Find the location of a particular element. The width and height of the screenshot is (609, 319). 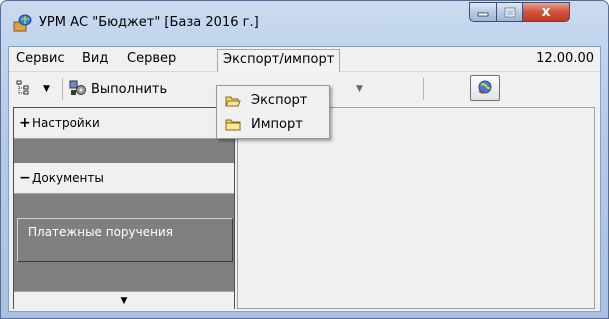

folder-open-icon is located at coordinates (233, 101).